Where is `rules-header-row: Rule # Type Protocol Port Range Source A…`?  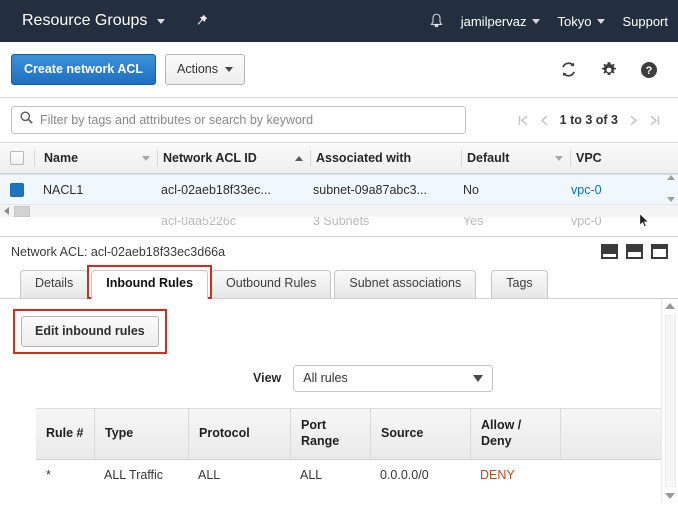 rules-header-row: Rule # Type Protocol Port Range Source A… is located at coordinates (348, 433).